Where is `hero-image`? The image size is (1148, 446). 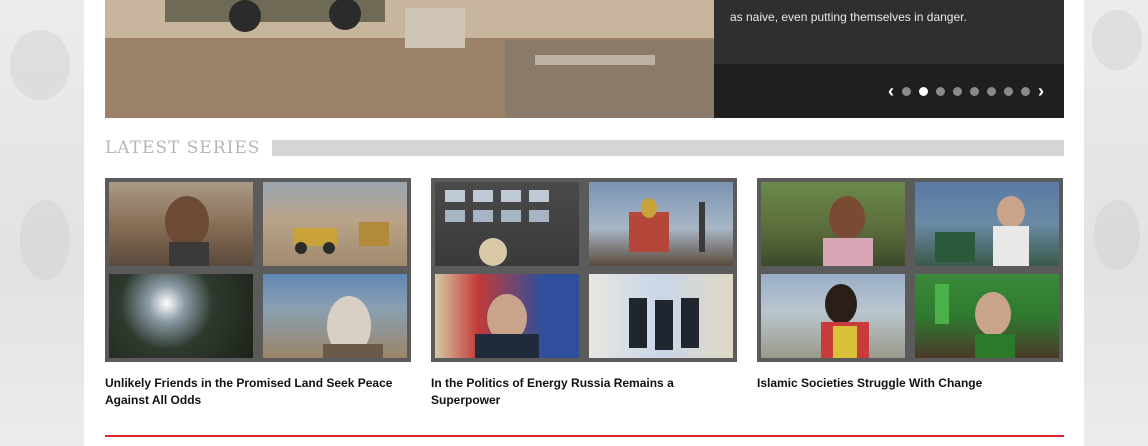
hero-image is located at coordinates (409, 59).